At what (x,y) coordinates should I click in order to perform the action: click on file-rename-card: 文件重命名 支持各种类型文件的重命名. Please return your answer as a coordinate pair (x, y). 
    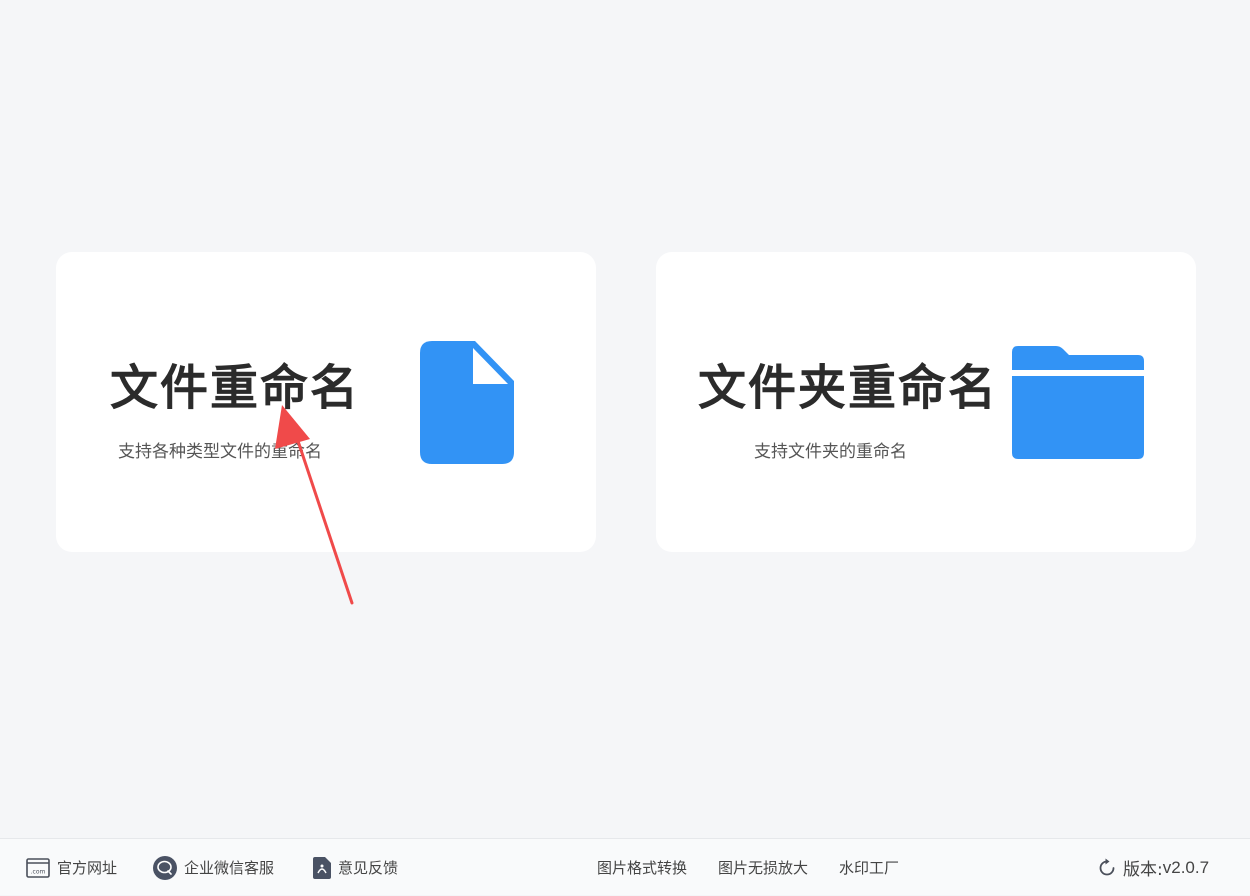
    Looking at the image, I should click on (326, 402).